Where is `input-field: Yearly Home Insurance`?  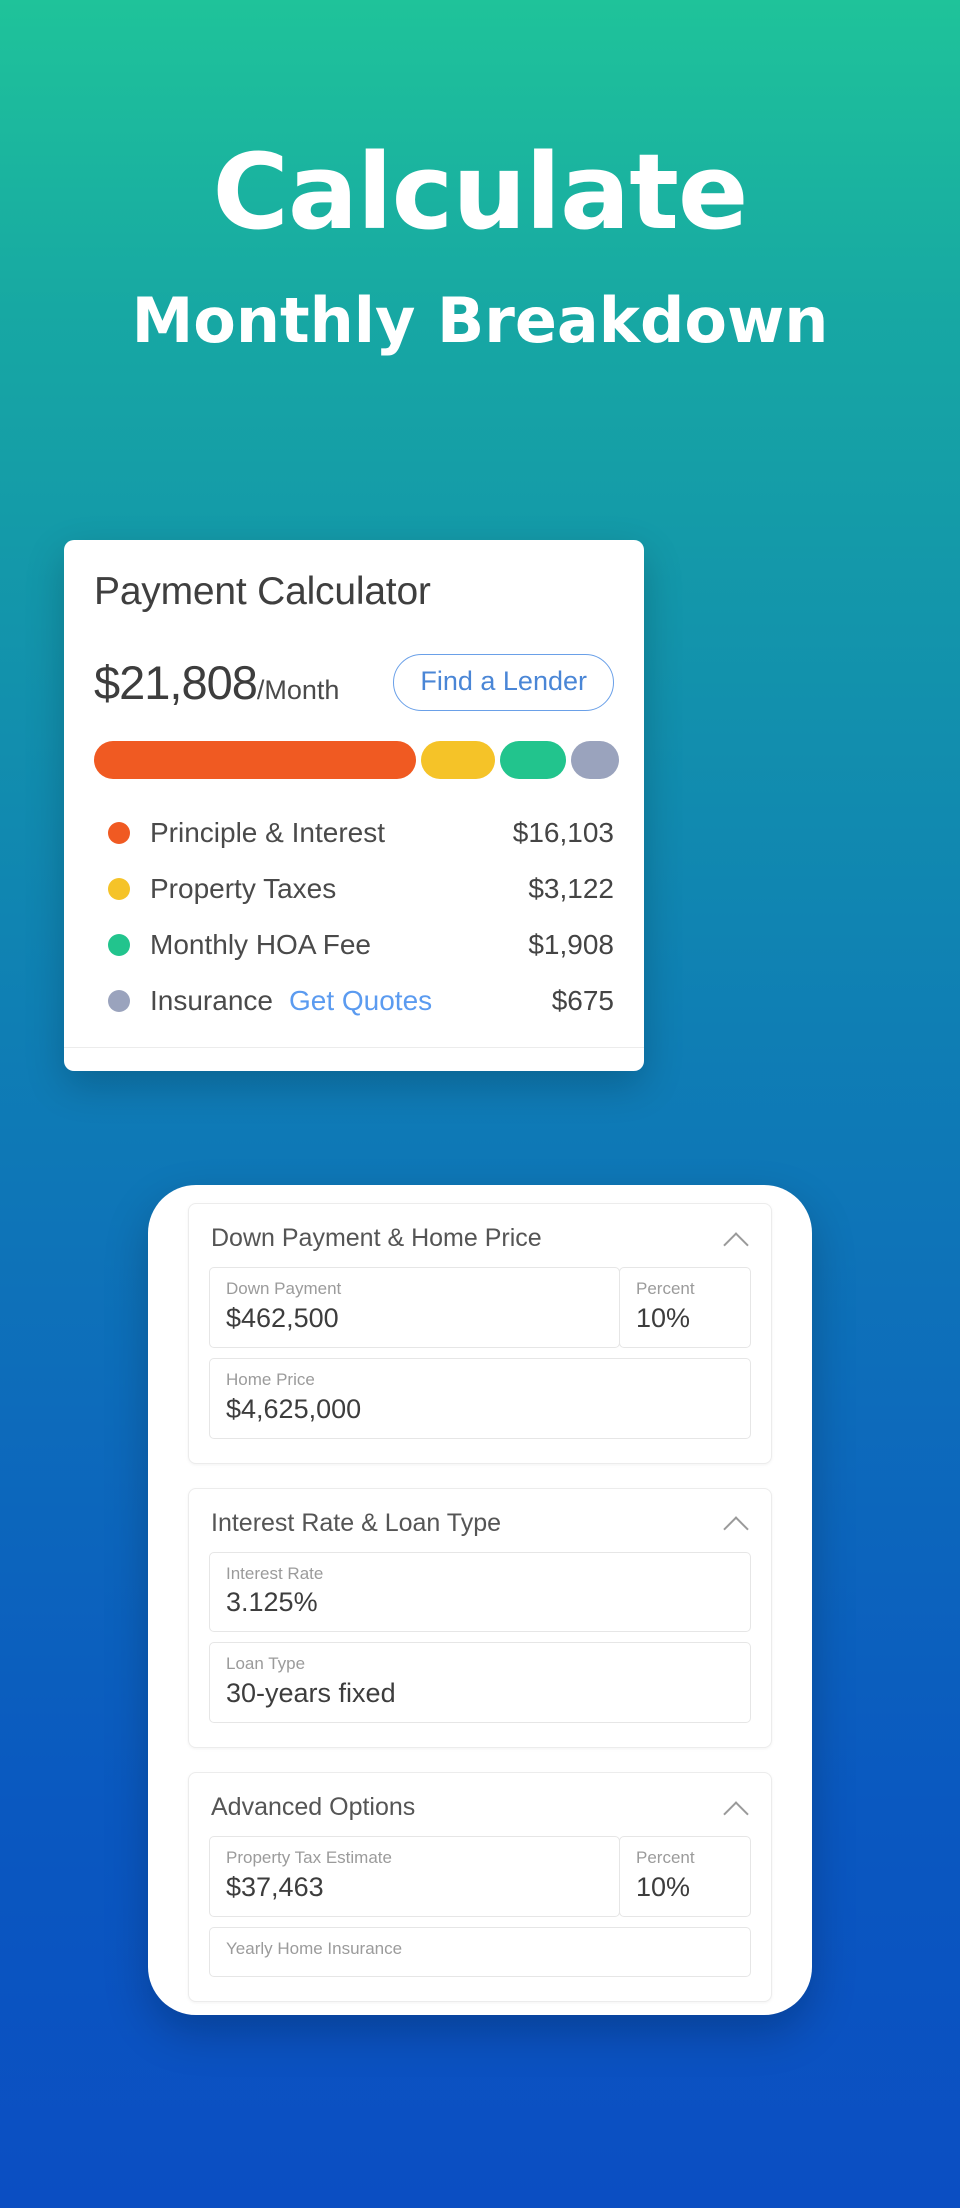
input-field: Yearly Home Insurance is located at coordinates (480, 1951).